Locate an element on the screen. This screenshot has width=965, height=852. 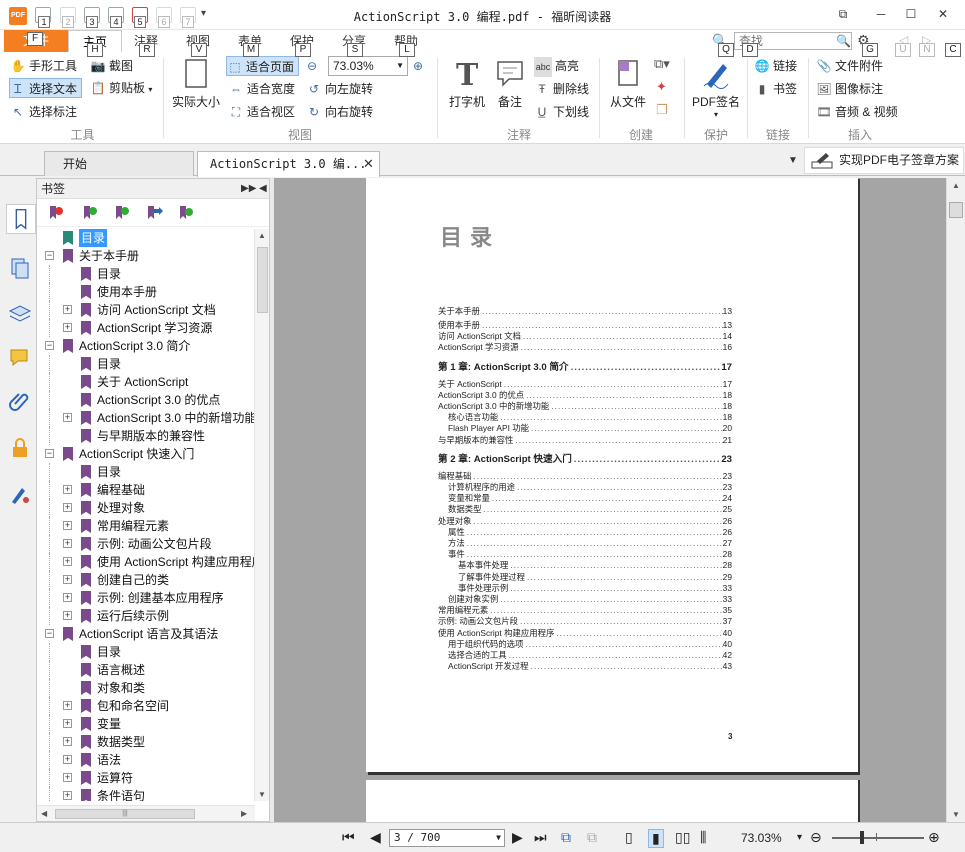
bookmark-item: + 常用编程元素 is located at coordinates (146, 526).